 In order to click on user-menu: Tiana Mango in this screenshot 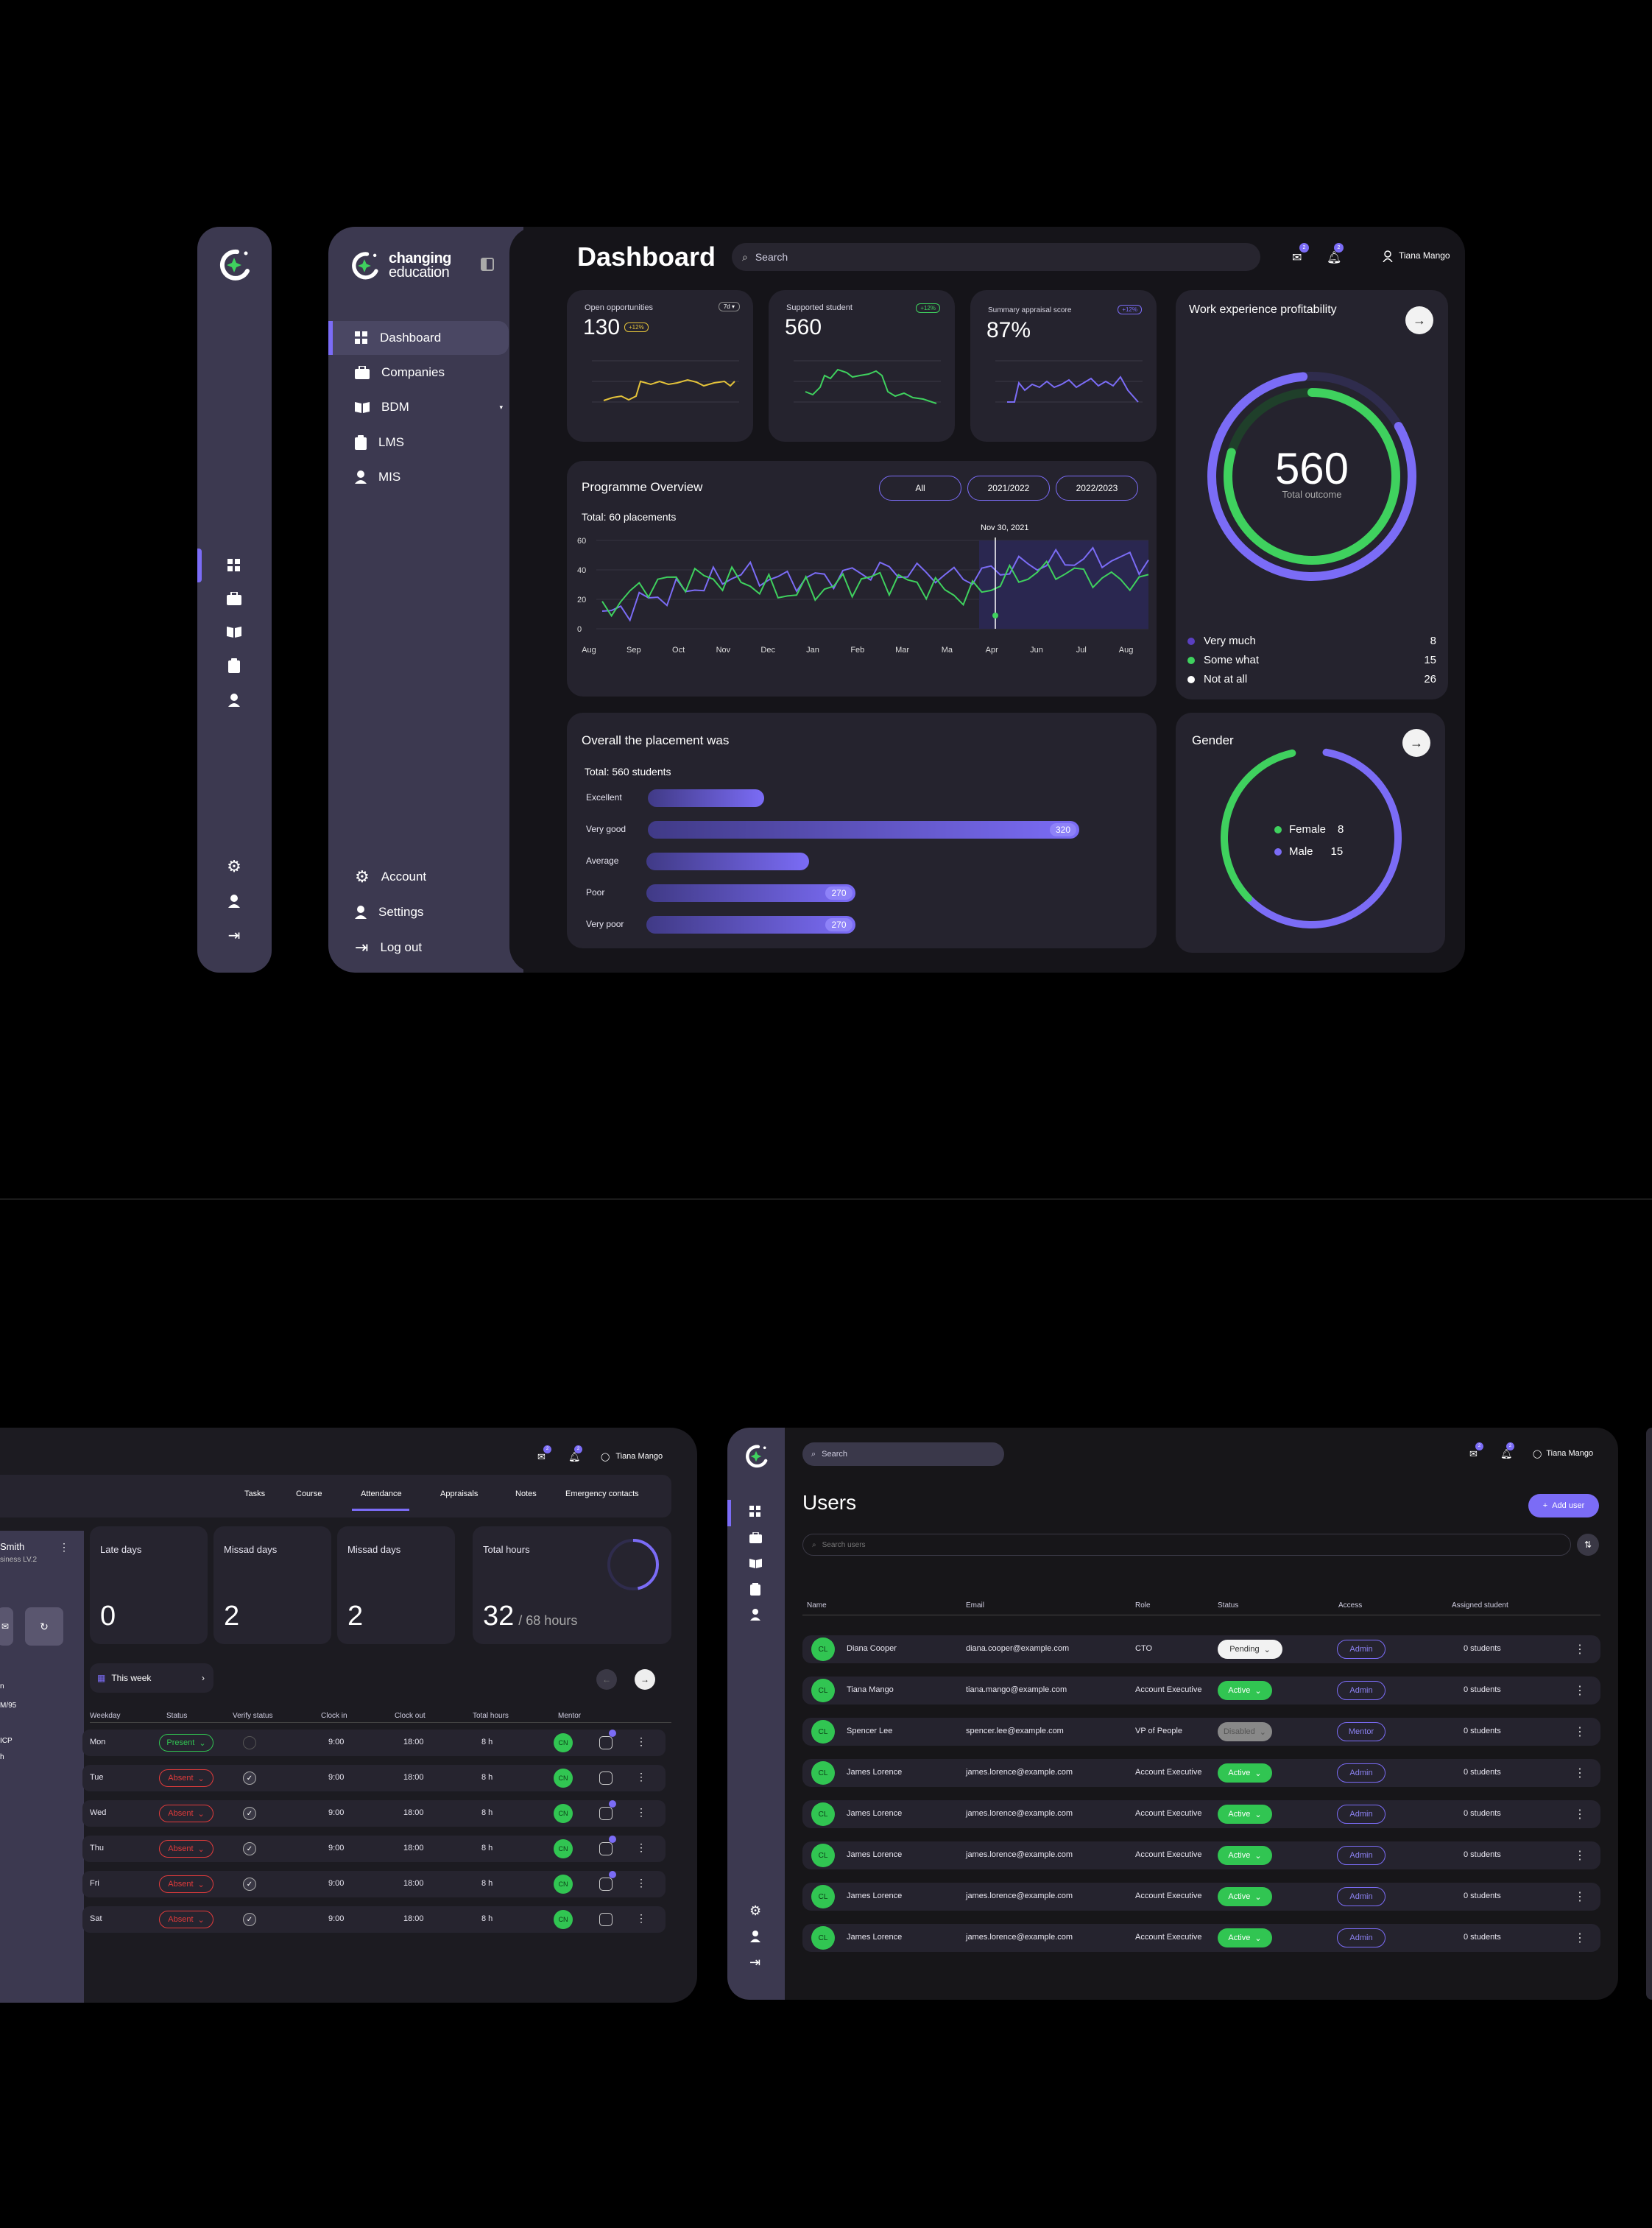, I will do `click(1416, 256)`.